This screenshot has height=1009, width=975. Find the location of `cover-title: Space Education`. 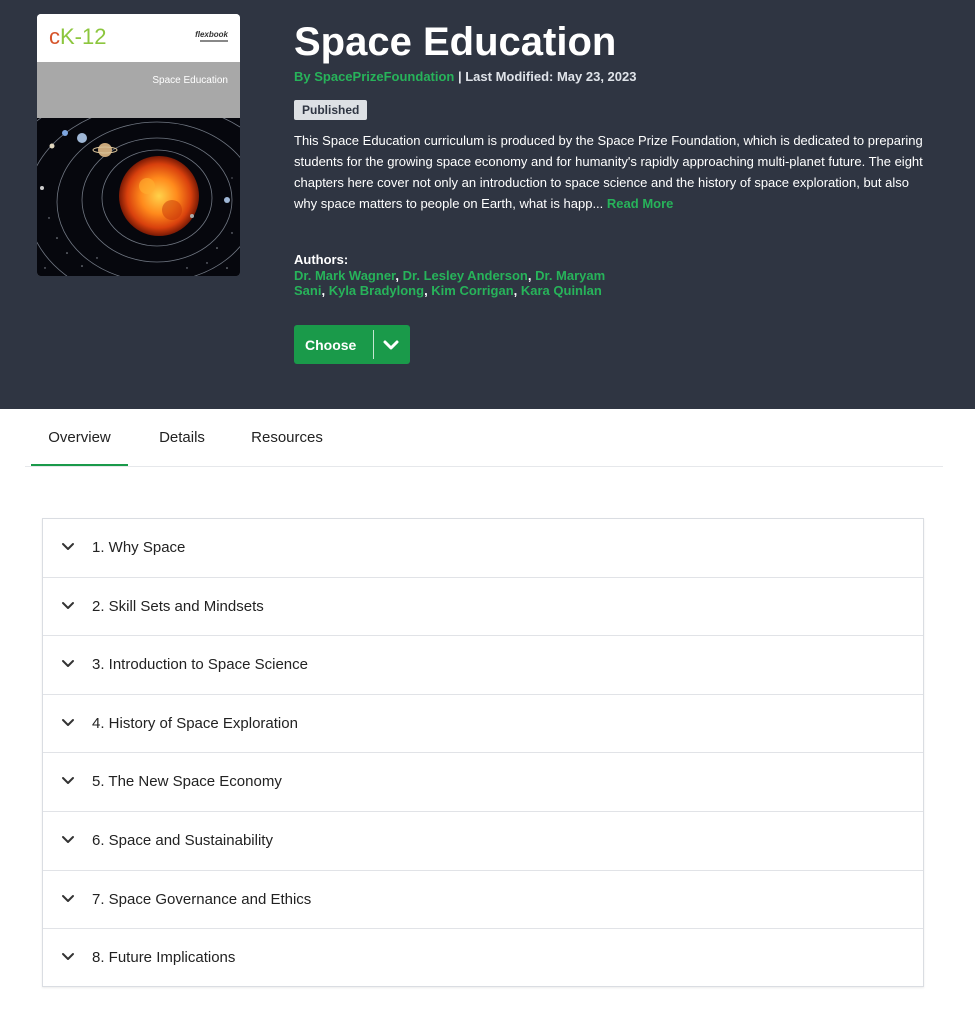

cover-title: Space Education is located at coordinates (190, 80).